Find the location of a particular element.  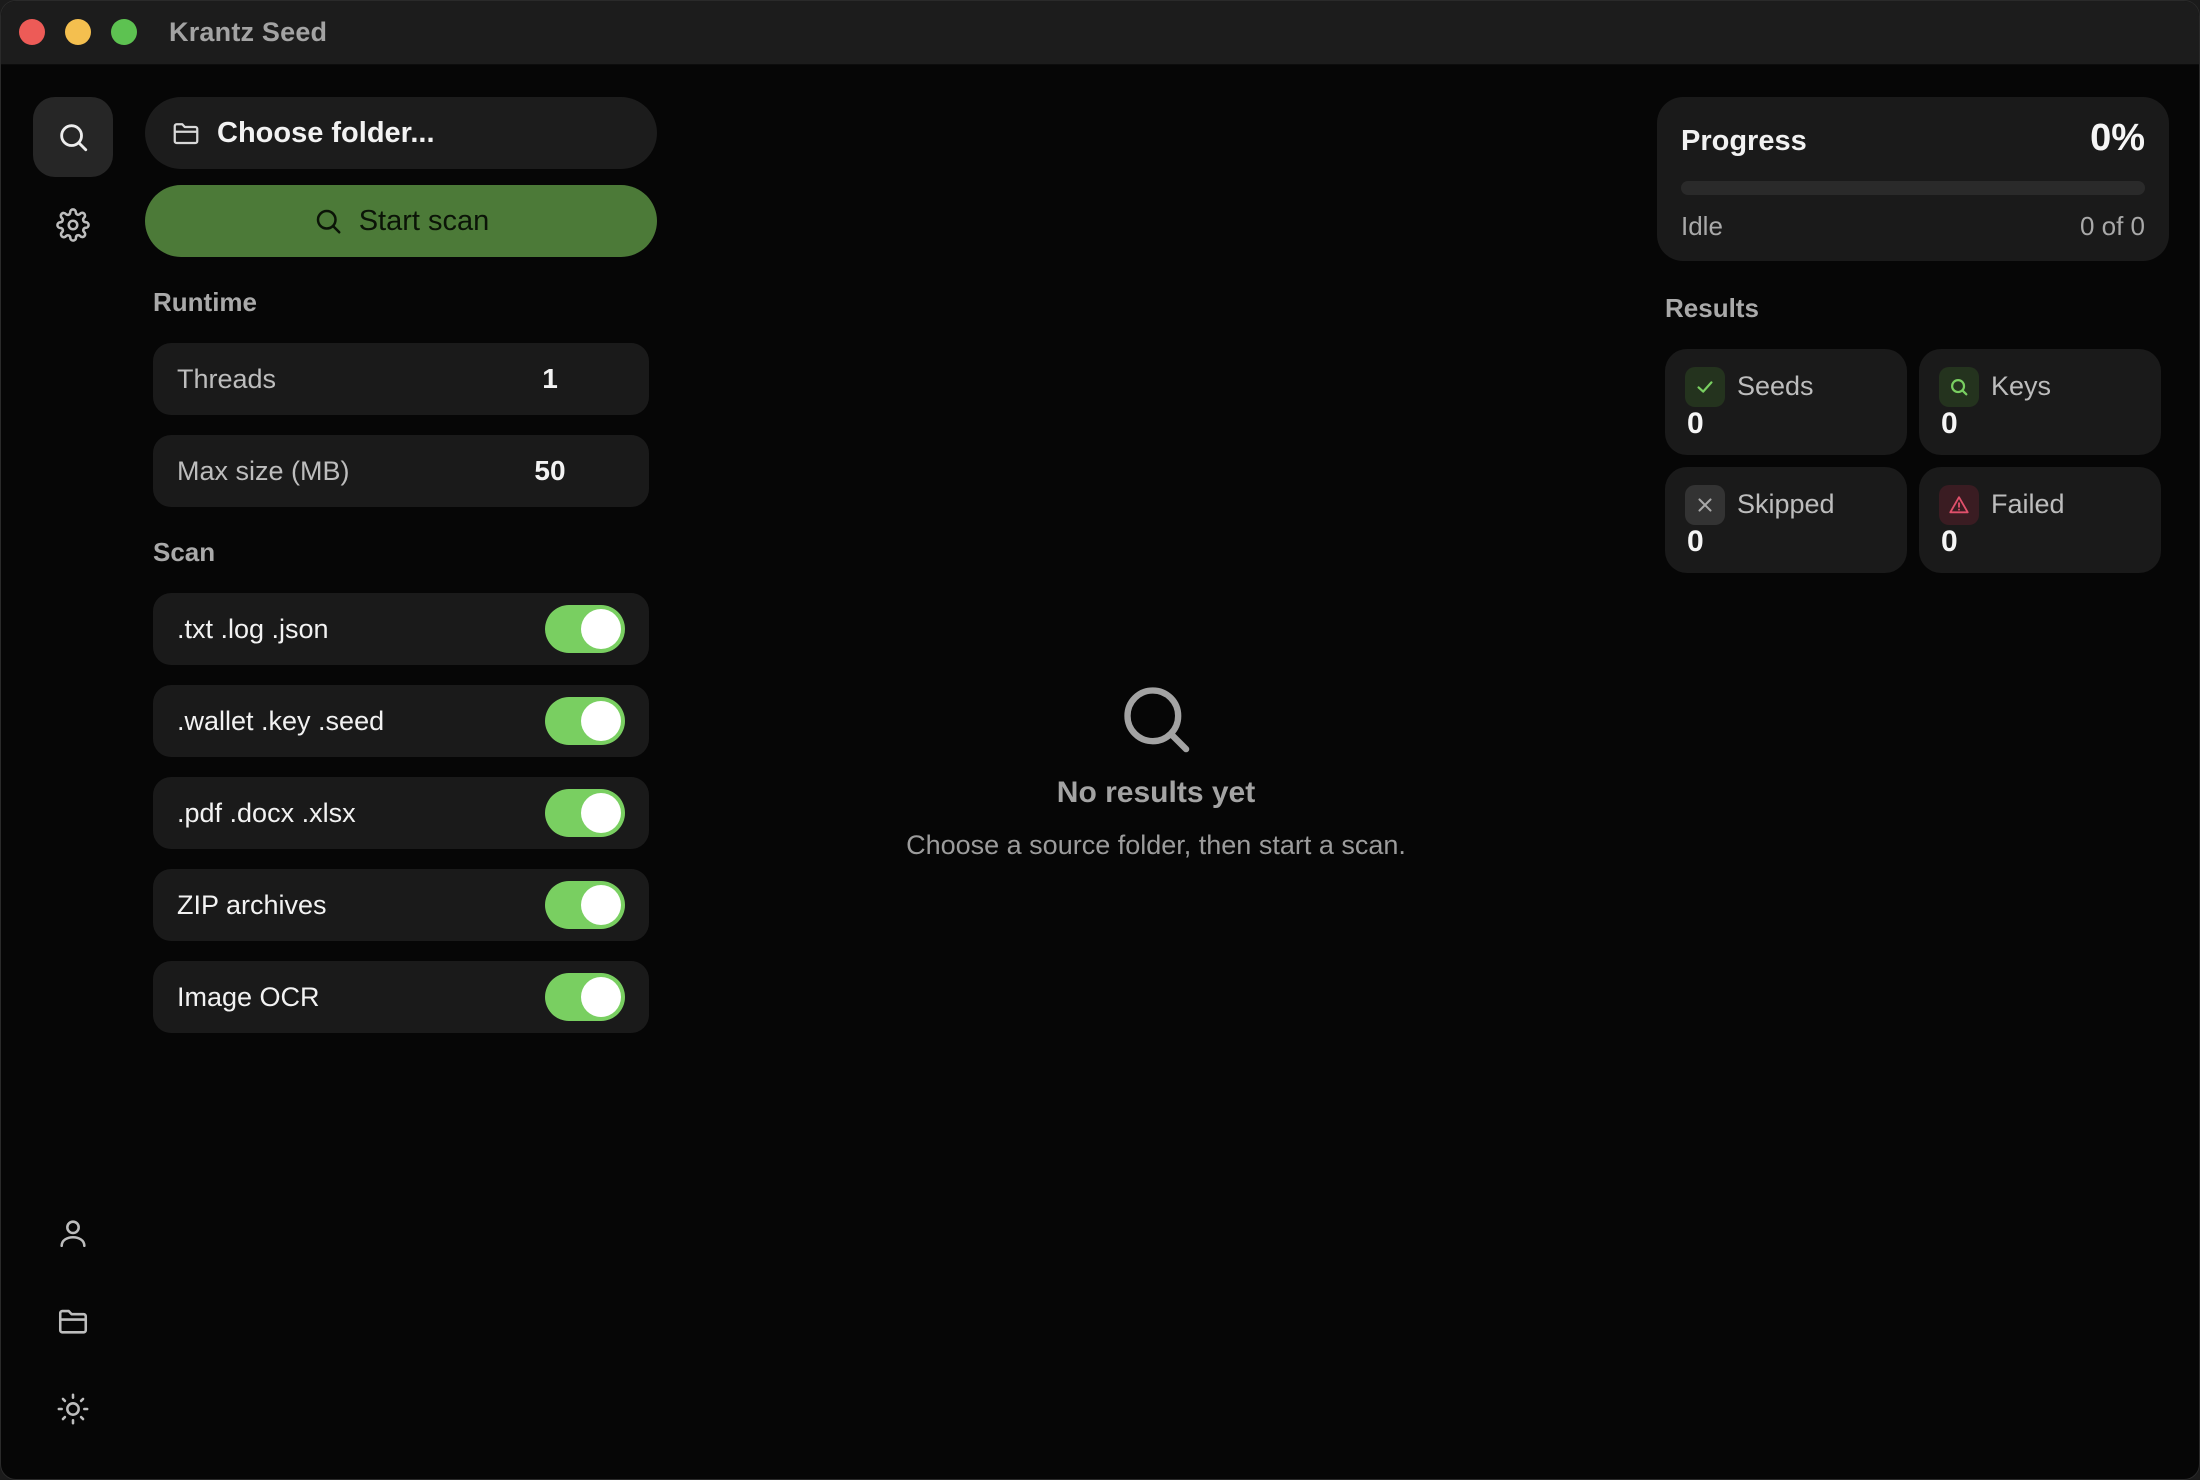

user-icon is located at coordinates (73, 1234).